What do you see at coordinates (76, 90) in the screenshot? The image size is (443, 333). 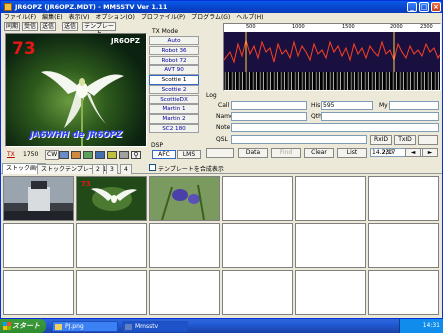 I see `picture-display: 73 JR6OPZ JA6WHH de JR6OPZ` at bounding box center [76, 90].